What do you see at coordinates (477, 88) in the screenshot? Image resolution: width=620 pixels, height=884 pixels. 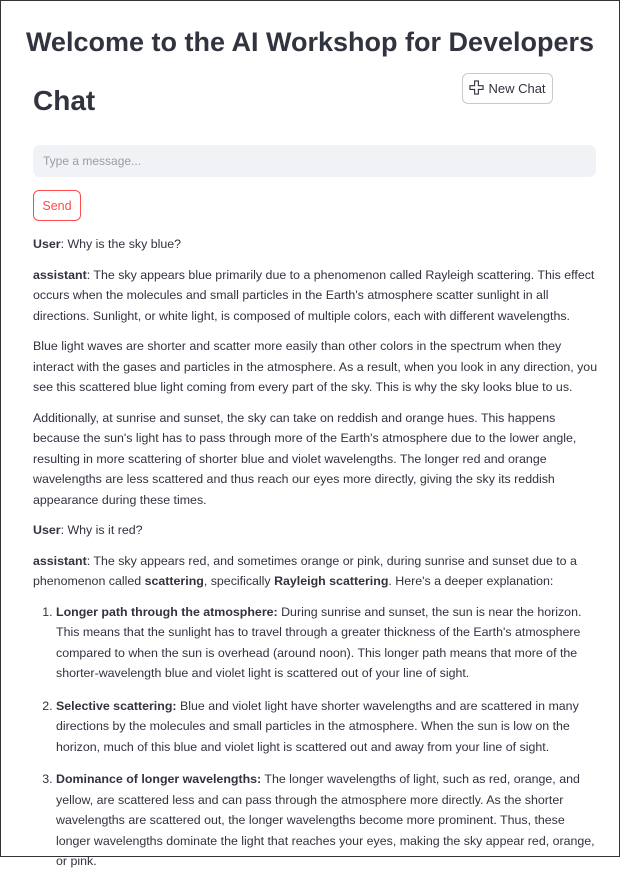 I see `plus-icon` at bounding box center [477, 88].